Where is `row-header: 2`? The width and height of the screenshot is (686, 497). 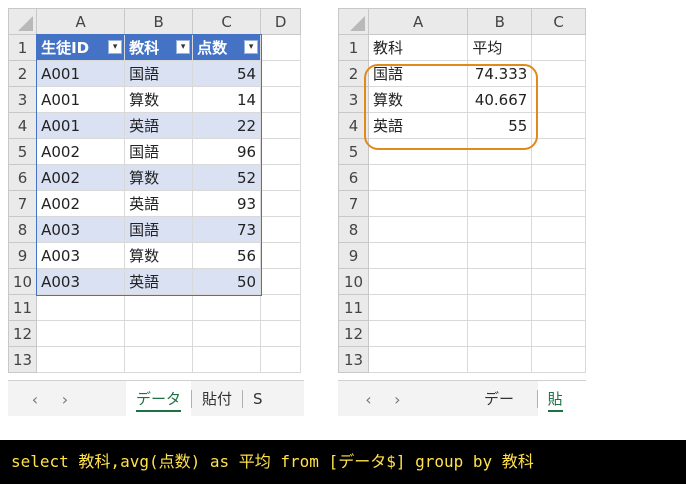
row-header: 2 is located at coordinates (23, 73).